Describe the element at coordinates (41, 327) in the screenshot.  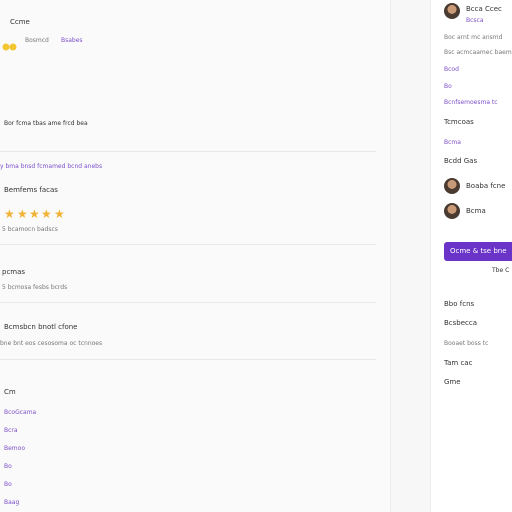
I see `section-title: Bcmsbcn bnotl cfone` at that location.